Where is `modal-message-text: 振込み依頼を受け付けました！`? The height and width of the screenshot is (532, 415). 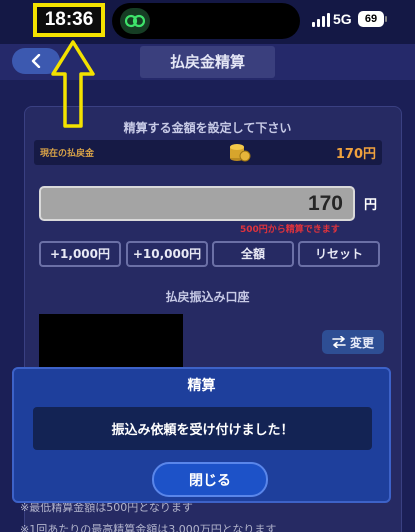 modal-message-text: 振込み依頼を受け付けました！ is located at coordinates (202, 430).